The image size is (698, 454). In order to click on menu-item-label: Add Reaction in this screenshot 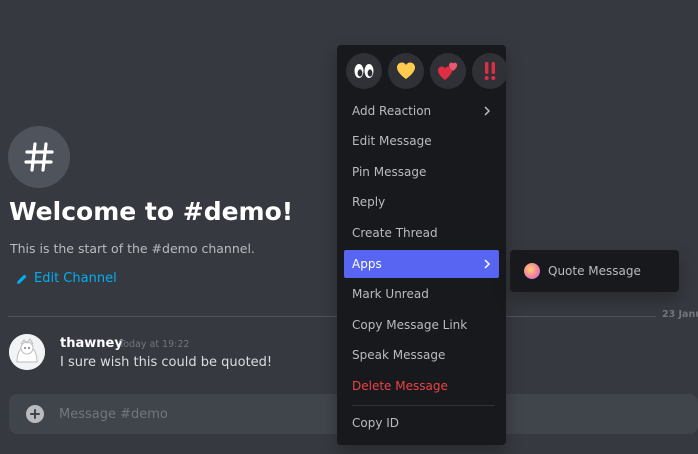, I will do `click(392, 111)`.